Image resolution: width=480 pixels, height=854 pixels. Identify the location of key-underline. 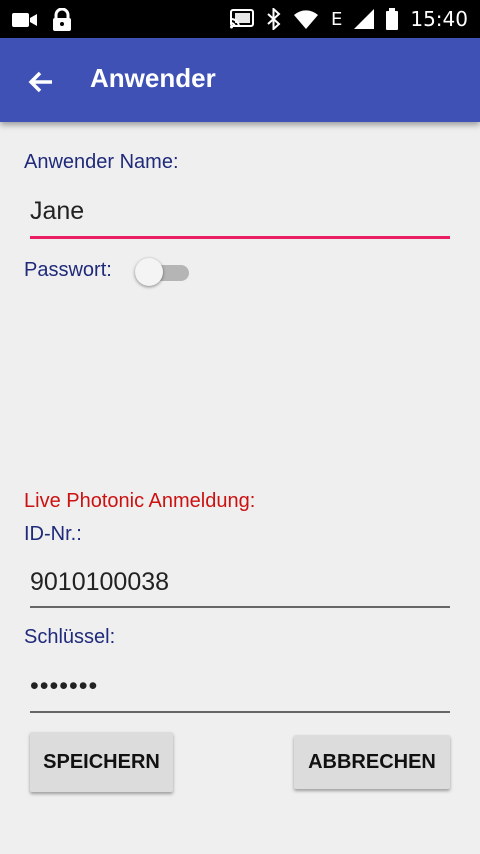
(240, 712).